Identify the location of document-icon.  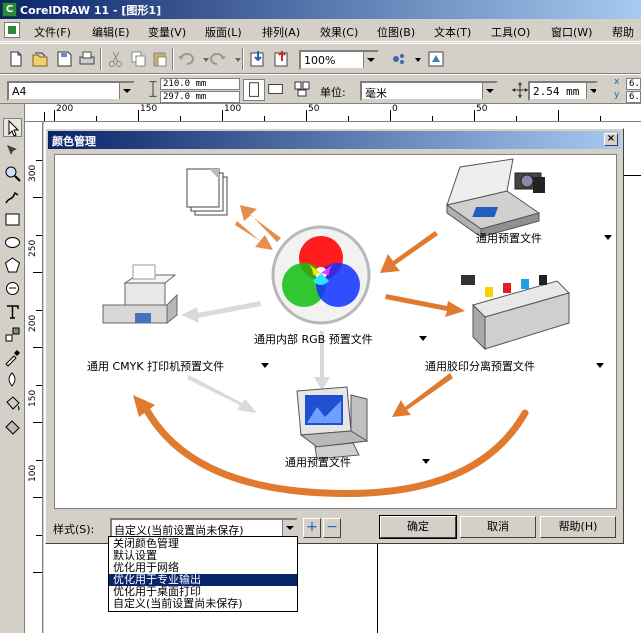
(12, 30).